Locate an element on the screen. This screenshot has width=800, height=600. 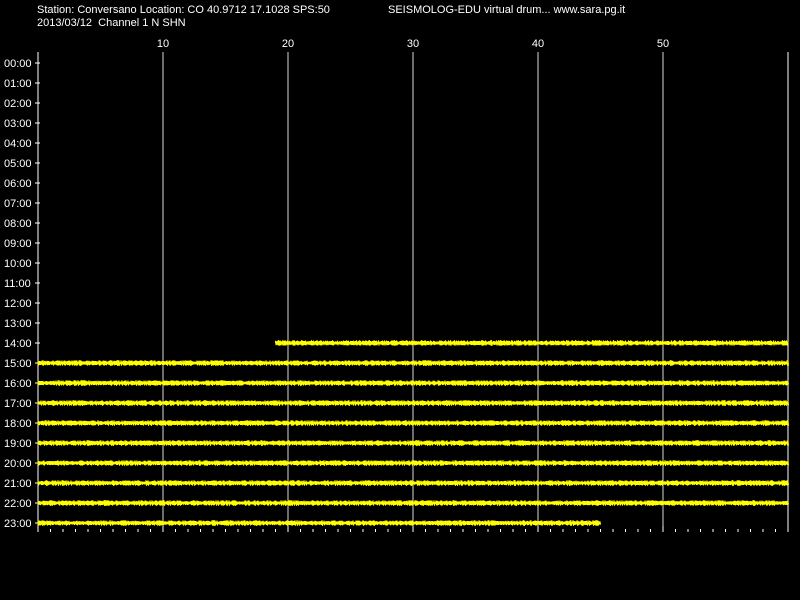
row-label-1400: 14:00 is located at coordinates (18, 344).